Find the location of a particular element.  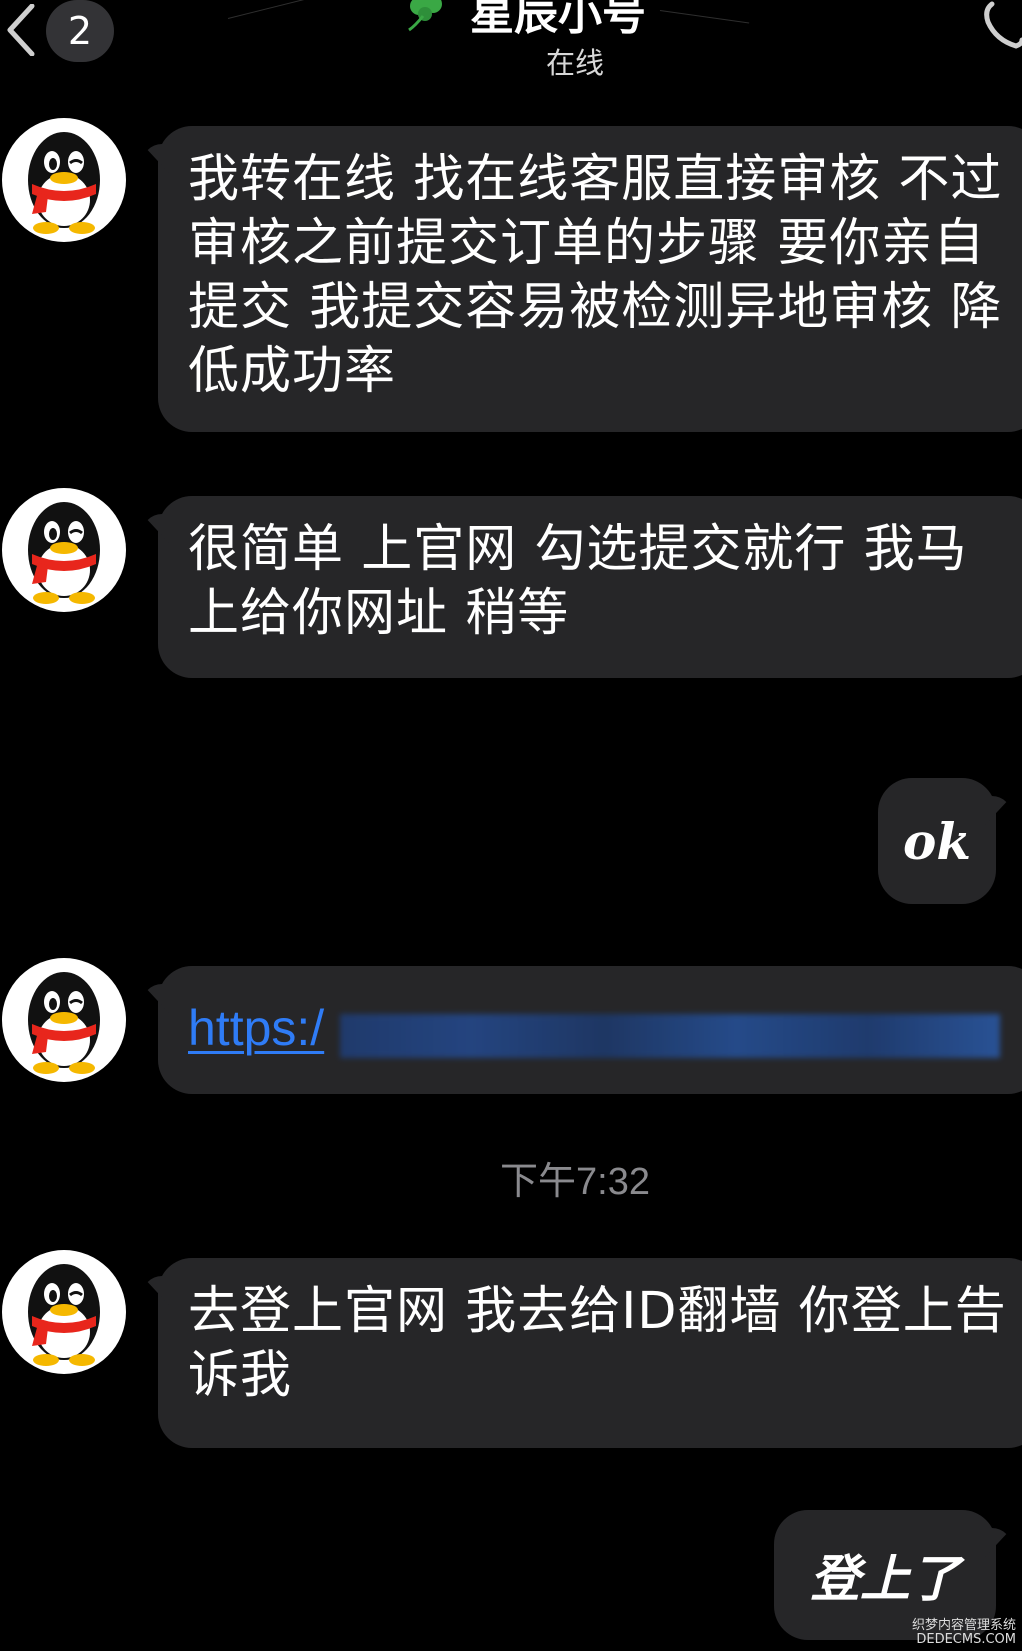

clover-icon is located at coordinates (429, 16).